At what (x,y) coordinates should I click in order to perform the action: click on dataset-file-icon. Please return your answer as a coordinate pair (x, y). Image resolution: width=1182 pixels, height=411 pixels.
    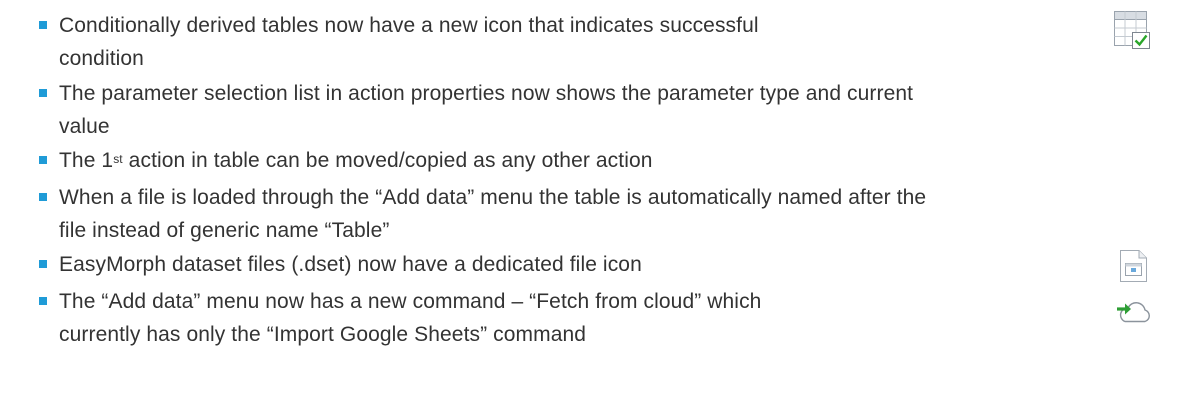
    Looking at the image, I should click on (1133, 266).